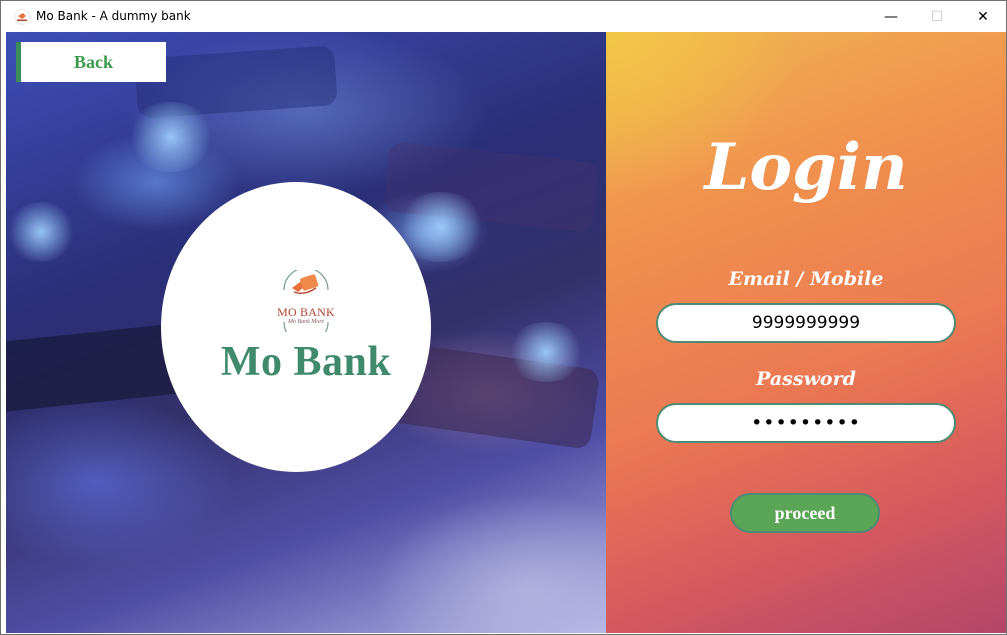 The image size is (1007, 635). Describe the element at coordinates (806, 423) in the screenshot. I see `password-input` at that location.